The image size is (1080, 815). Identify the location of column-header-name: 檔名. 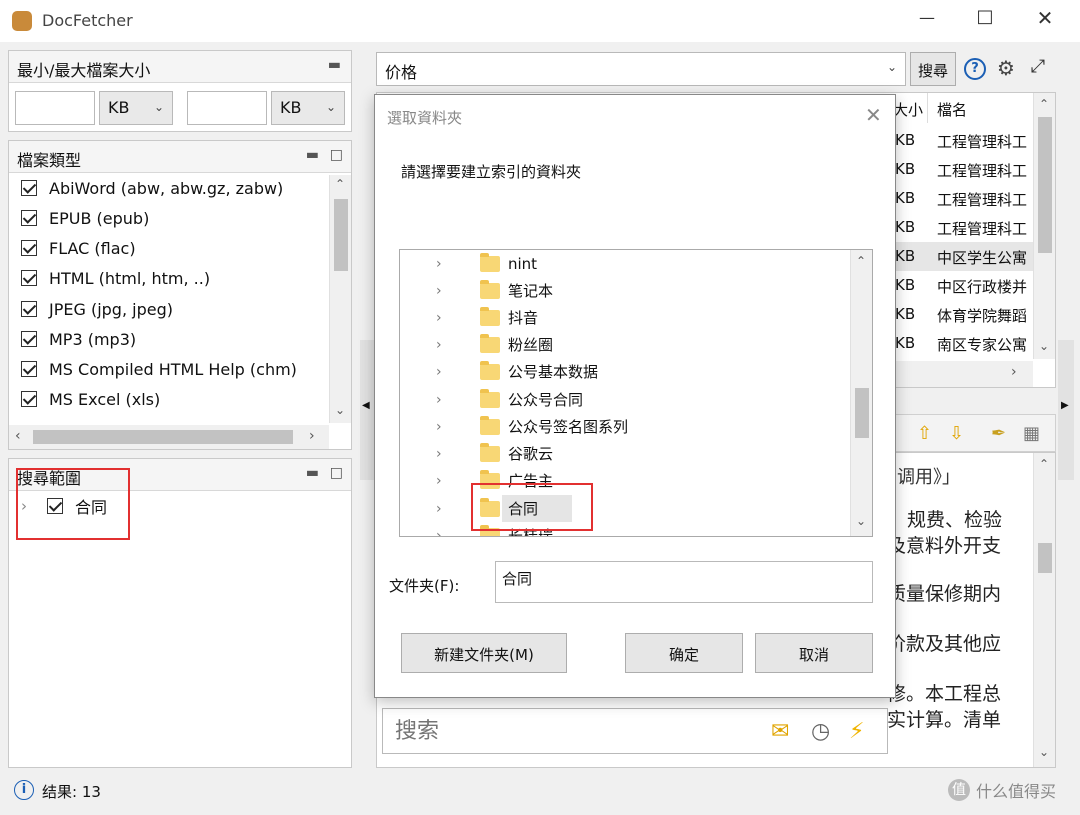
(952, 109).